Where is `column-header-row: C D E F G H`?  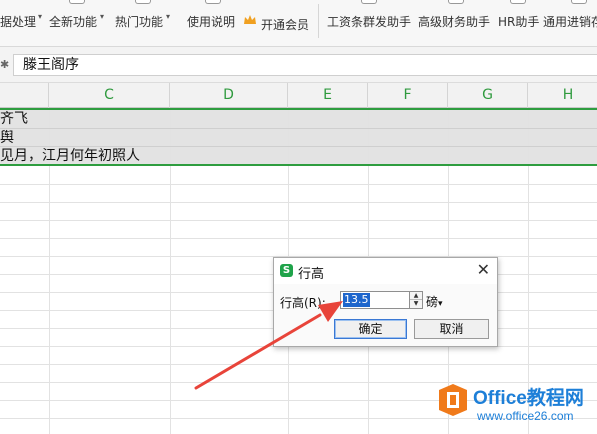 column-header-row: C D E F G H is located at coordinates (298, 95).